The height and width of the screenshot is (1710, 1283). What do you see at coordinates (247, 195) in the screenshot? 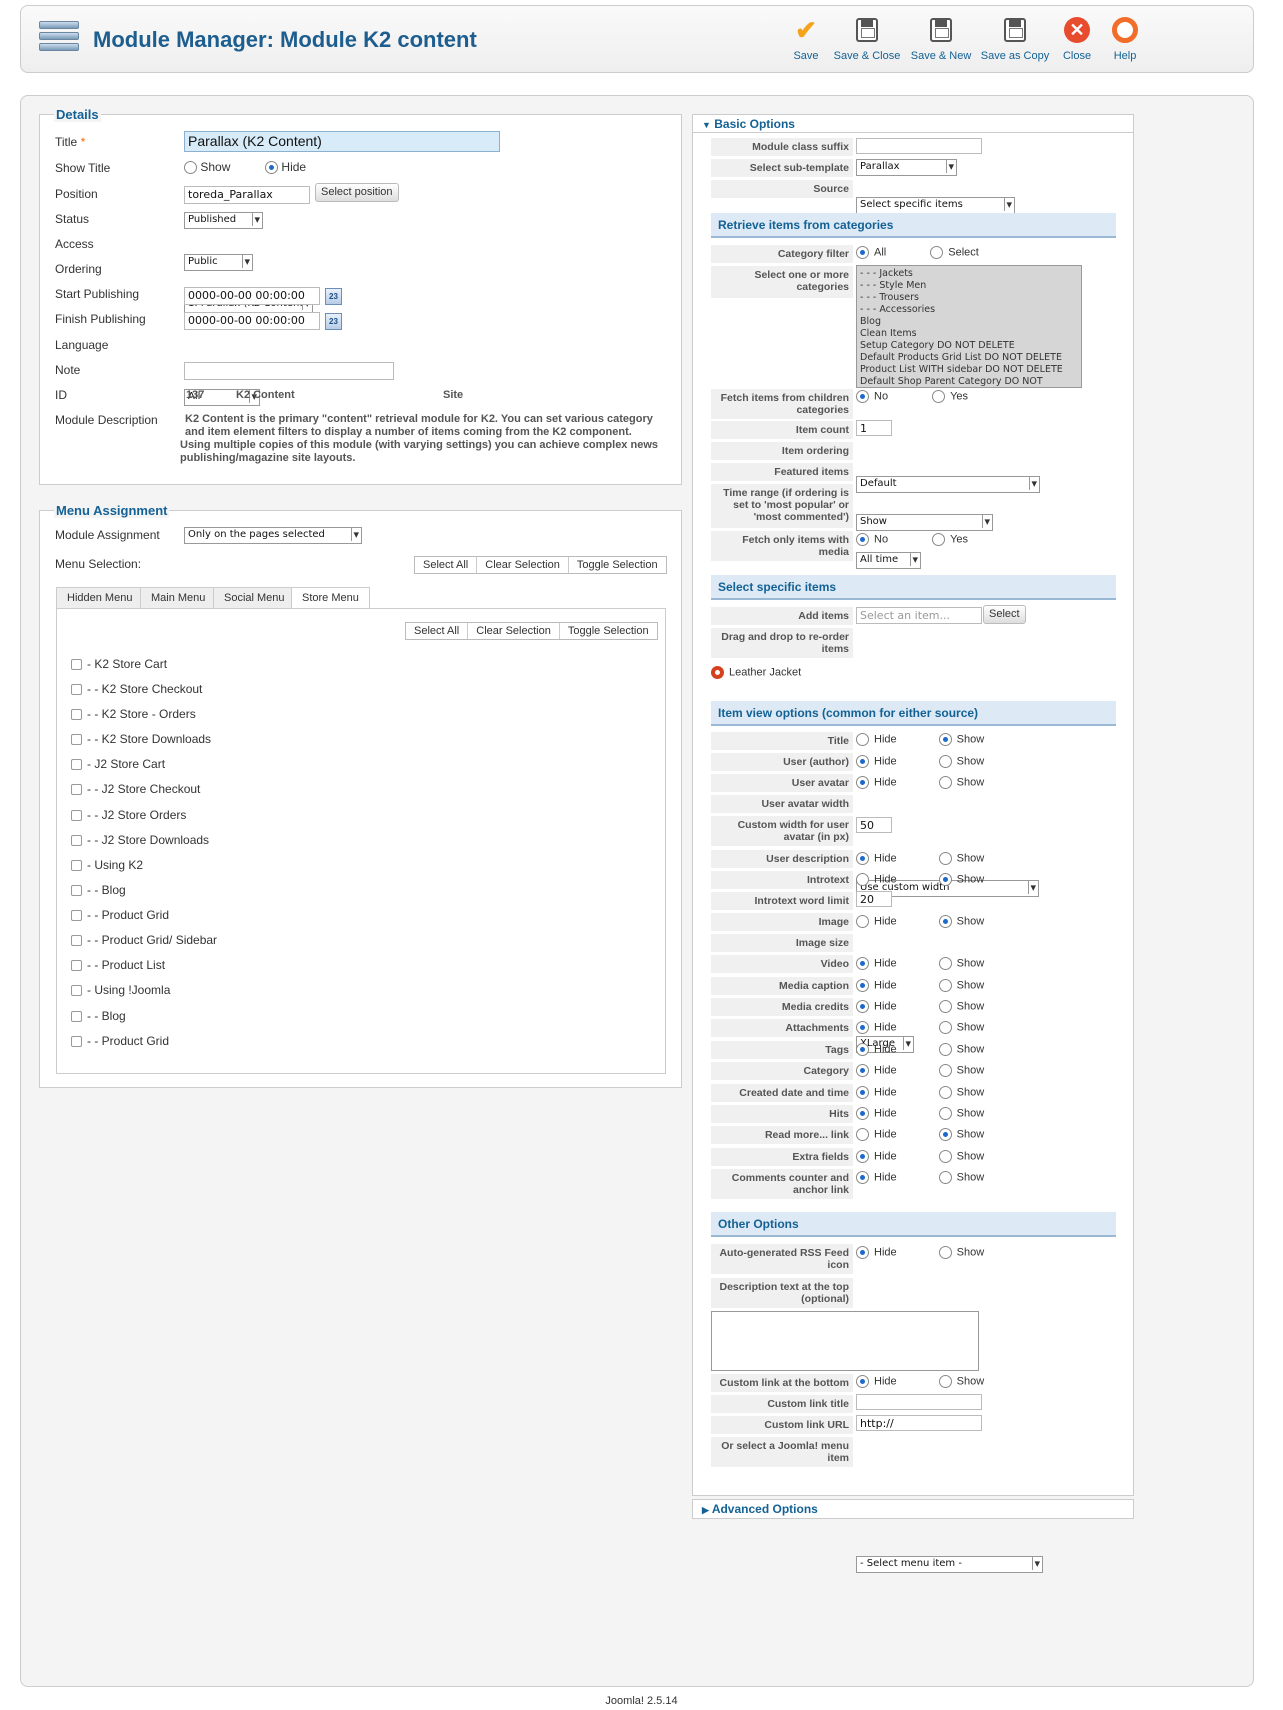
I see `position-input: toreda_Parallax` at bounding box center [247, 195].